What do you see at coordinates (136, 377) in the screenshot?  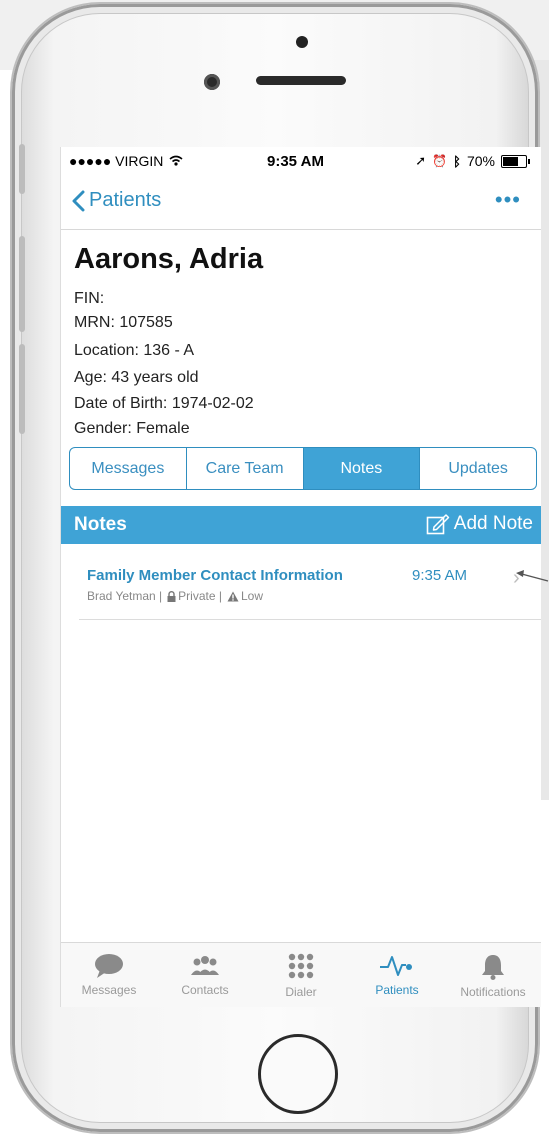 I see `patient-age: Age: 43 years old` at bounding box center [136, 377].